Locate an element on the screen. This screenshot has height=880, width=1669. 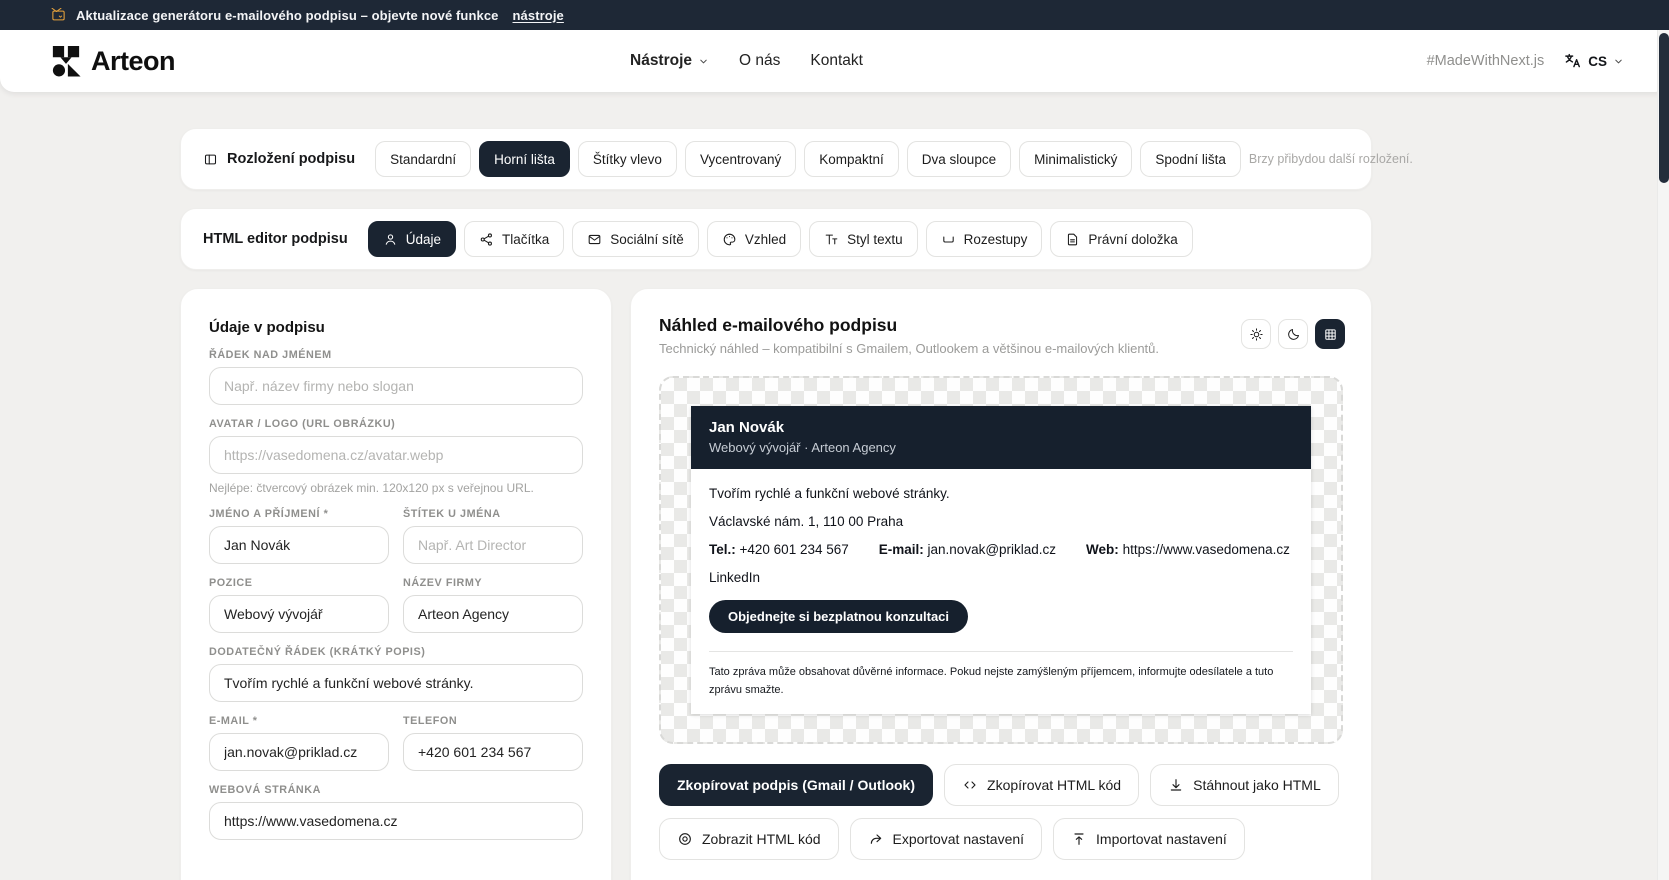
copy-html-button: Zkopírovat HTML kód is located at coordinates (1042, 785).